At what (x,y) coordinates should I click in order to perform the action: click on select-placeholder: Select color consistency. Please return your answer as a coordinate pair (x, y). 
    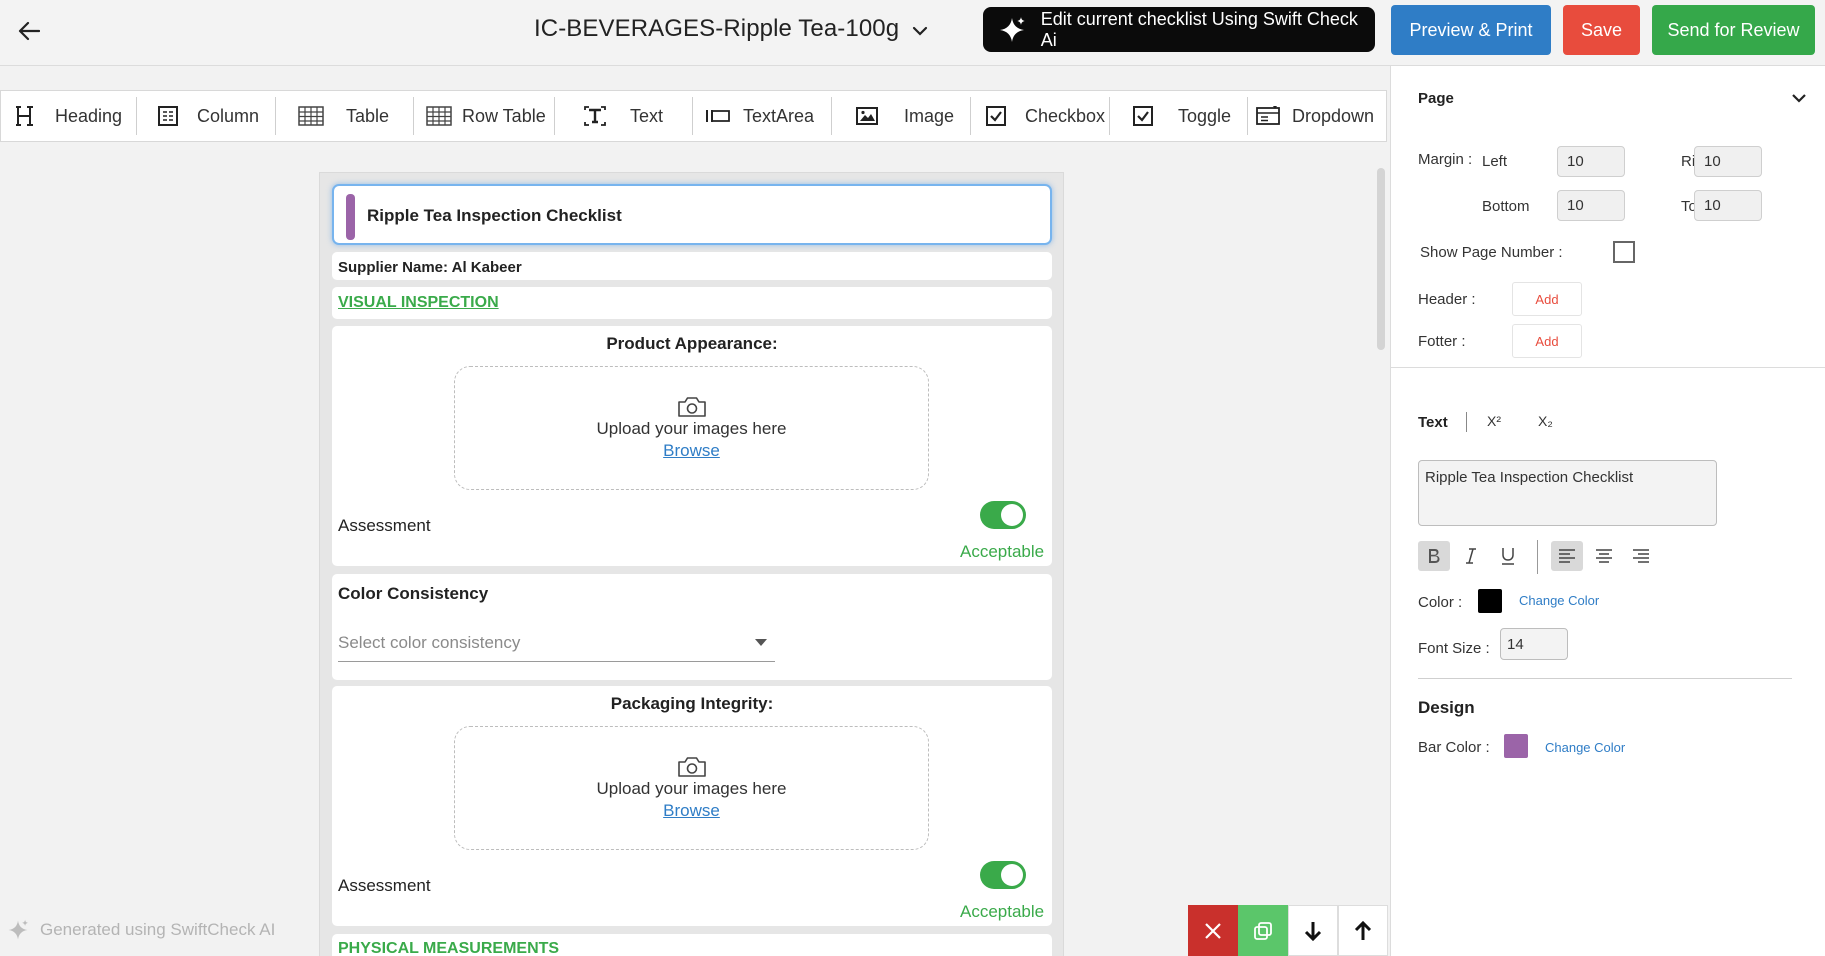
    Looking at the image, I should click on (429, 642).